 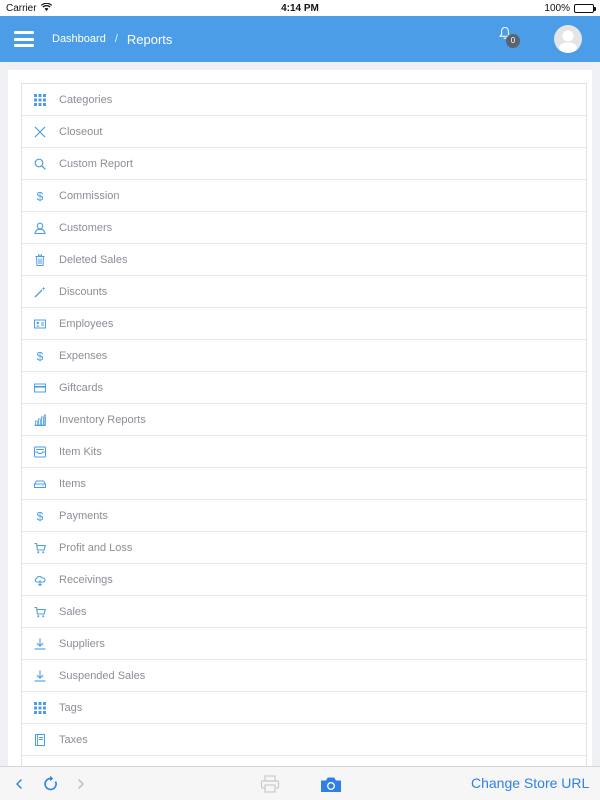 What do you see at coordinates (89, 195) in the screenshot?
I see `report-item-label: Commission` at bounding box center [89, 195].